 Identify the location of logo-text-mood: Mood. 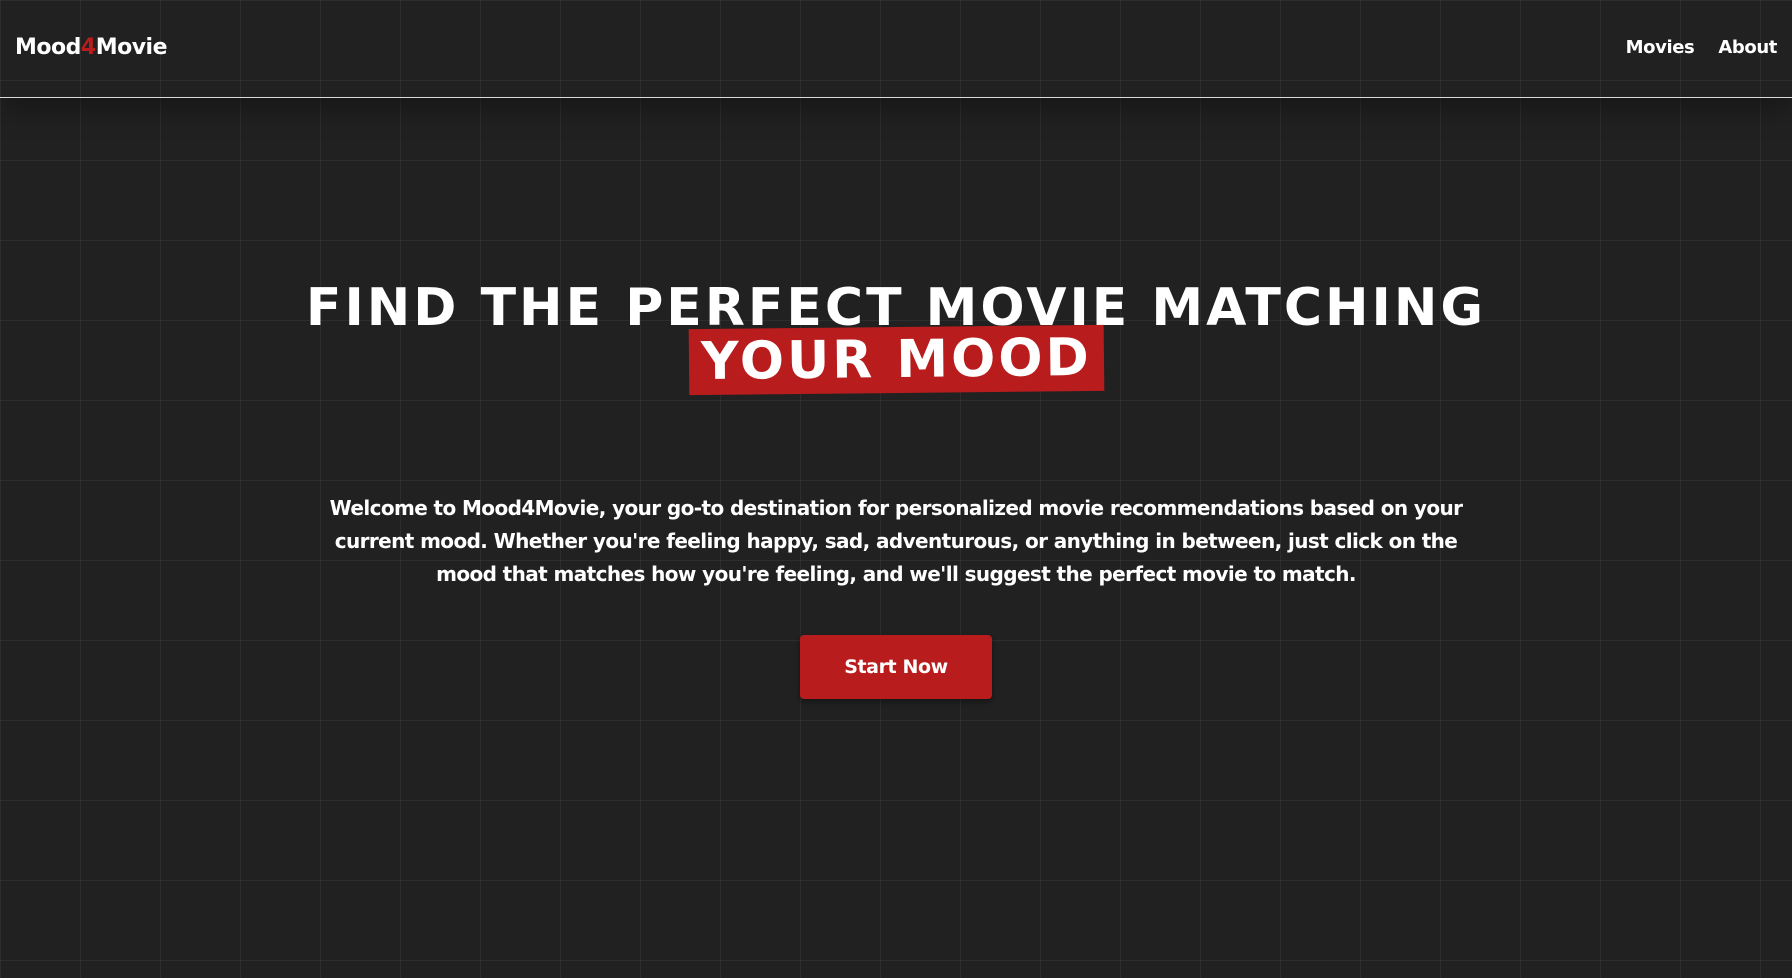
(48, 47).